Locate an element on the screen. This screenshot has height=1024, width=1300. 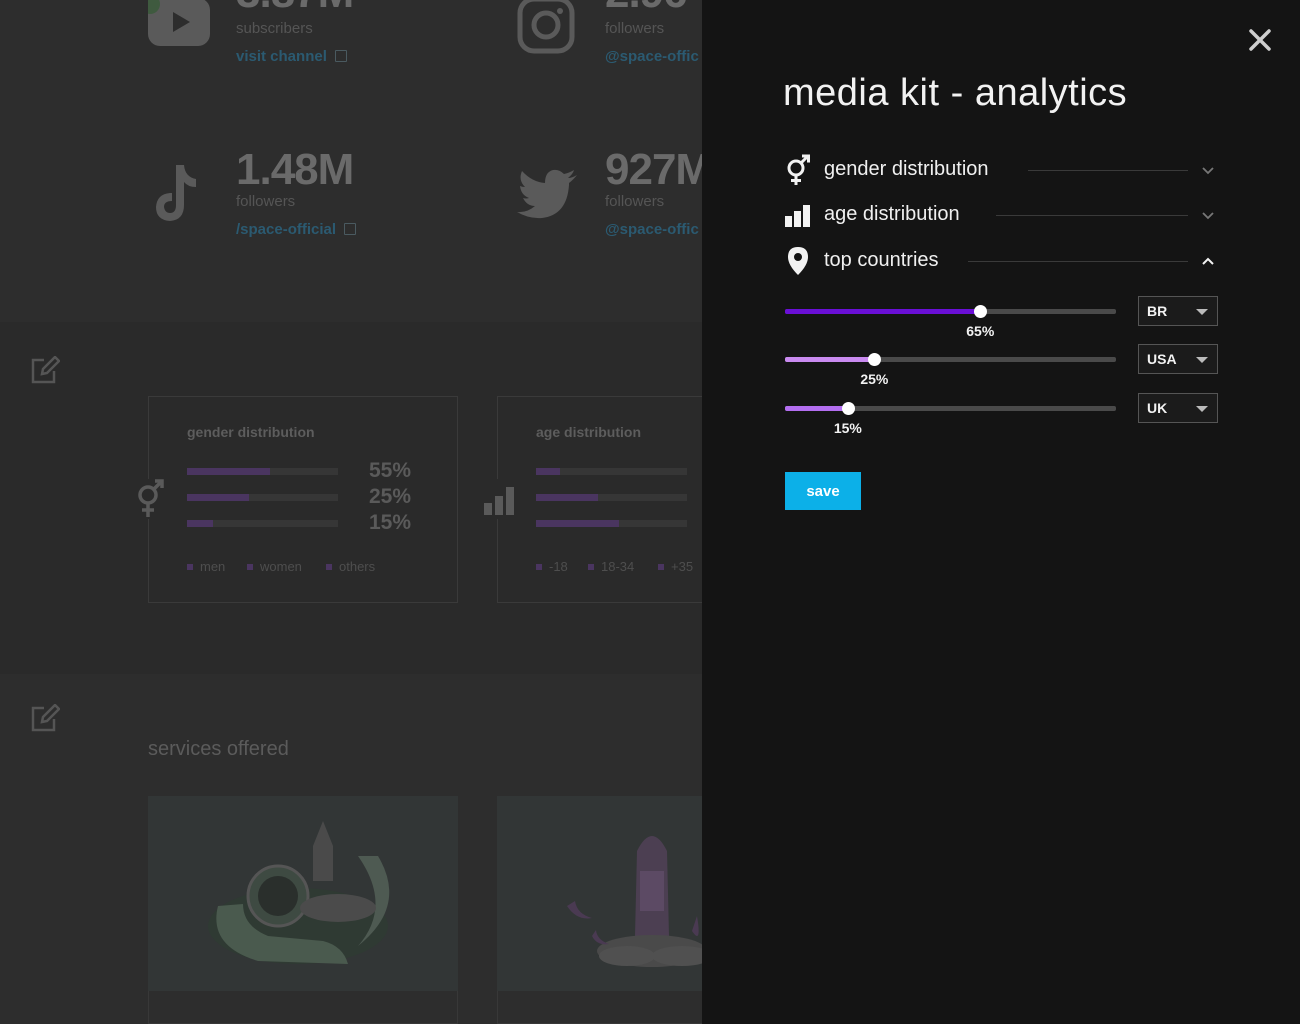
legend-women: women is located at coordinates (274, 566).